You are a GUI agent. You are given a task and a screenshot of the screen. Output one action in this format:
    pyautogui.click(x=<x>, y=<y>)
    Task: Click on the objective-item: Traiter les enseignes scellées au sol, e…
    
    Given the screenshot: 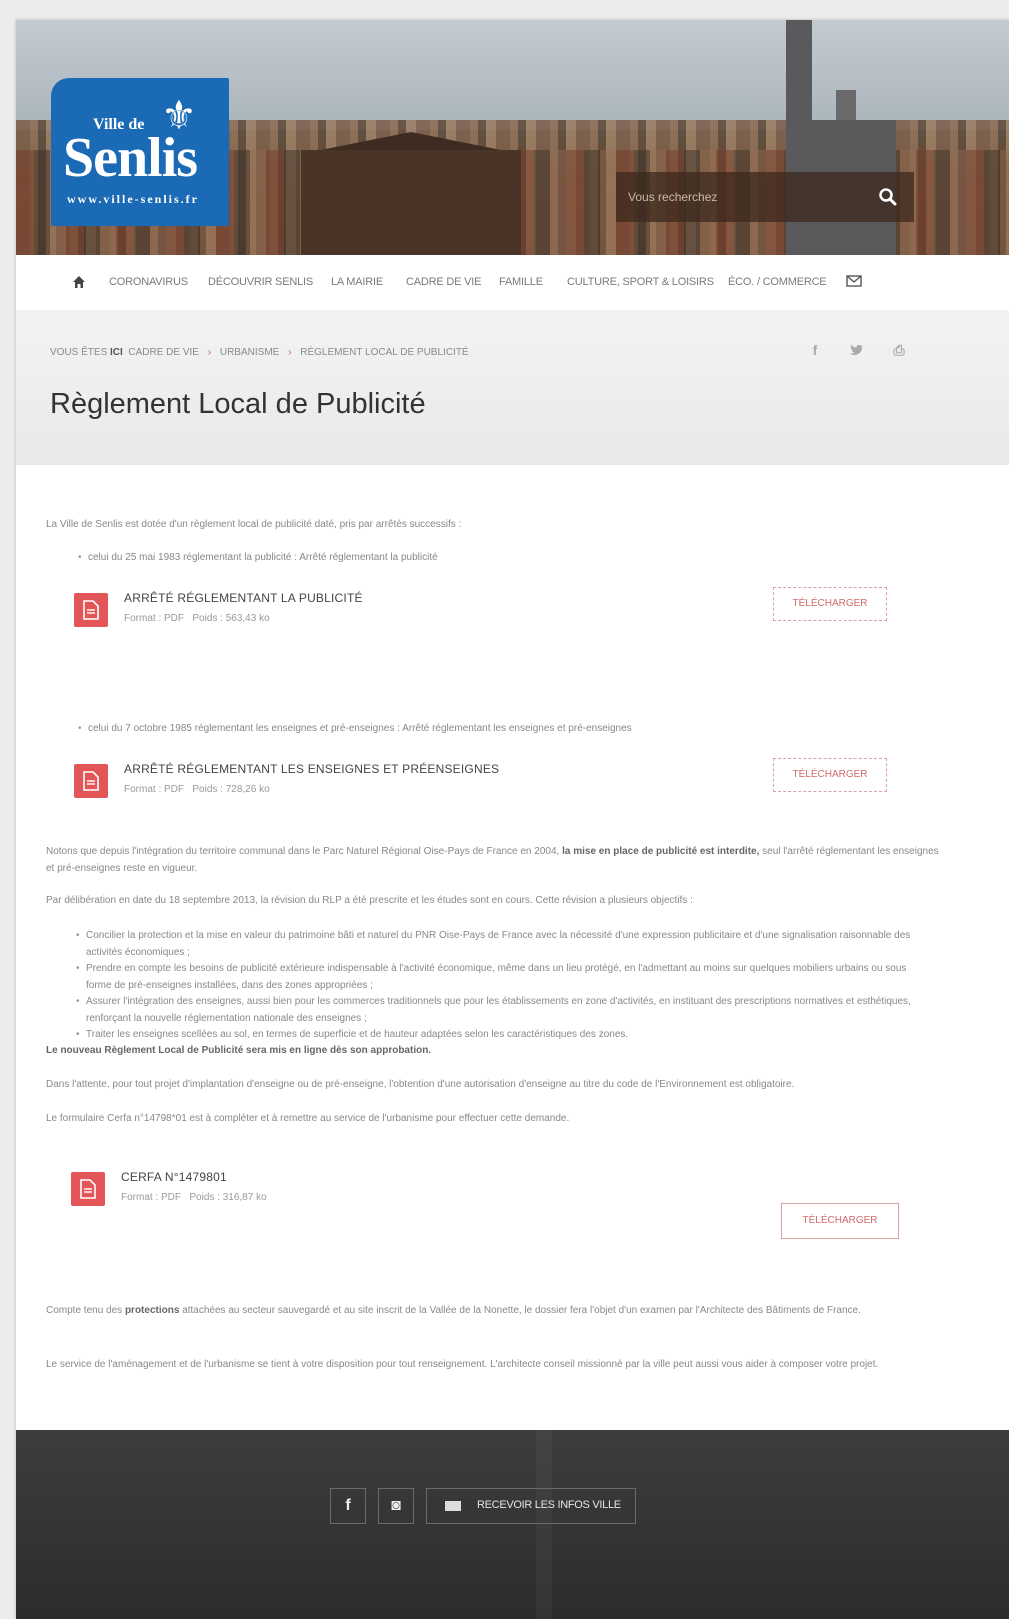 What is the action you would take?
    pyautogui.click(x=501, y=1034)
    